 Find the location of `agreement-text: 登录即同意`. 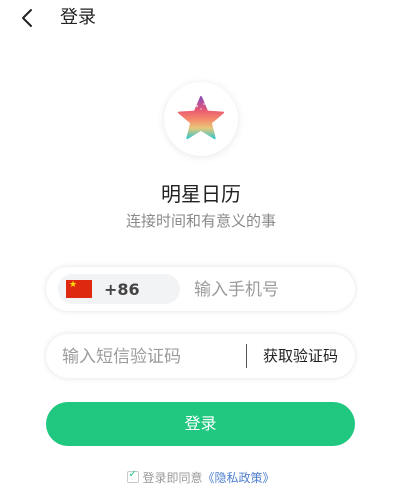

agreement-text: 登录即同意 is located at coordinates (172, 478).